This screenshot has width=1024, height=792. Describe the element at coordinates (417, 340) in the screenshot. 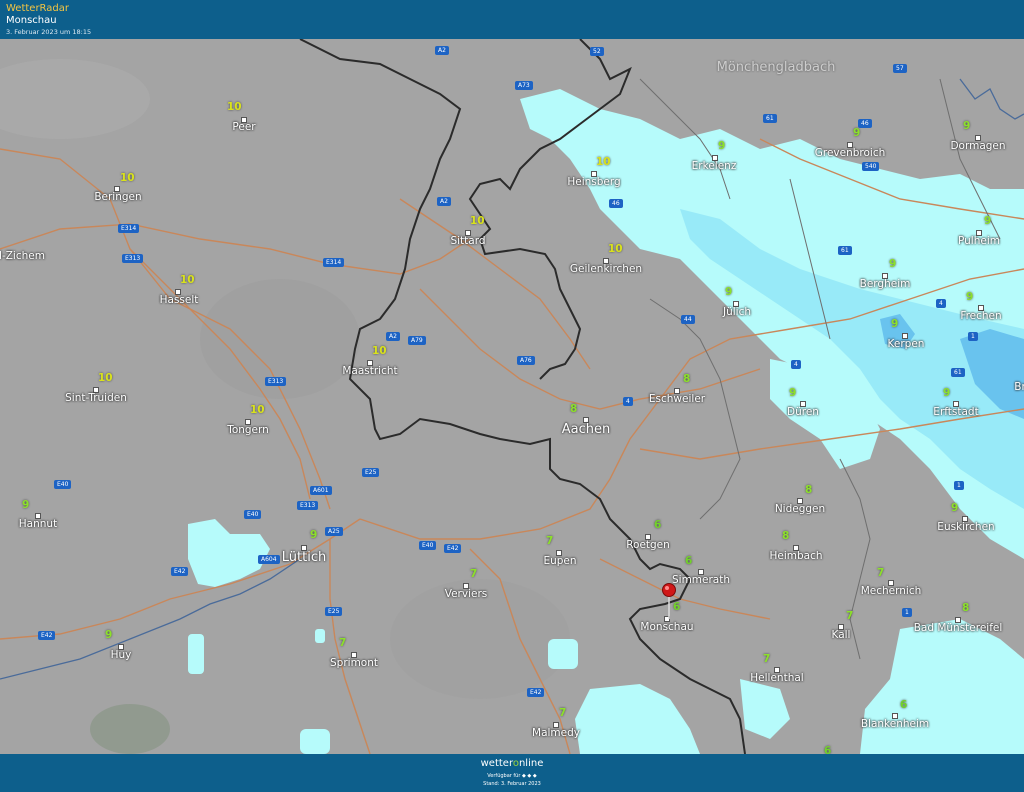

I see `road-shield: A79` at that location.